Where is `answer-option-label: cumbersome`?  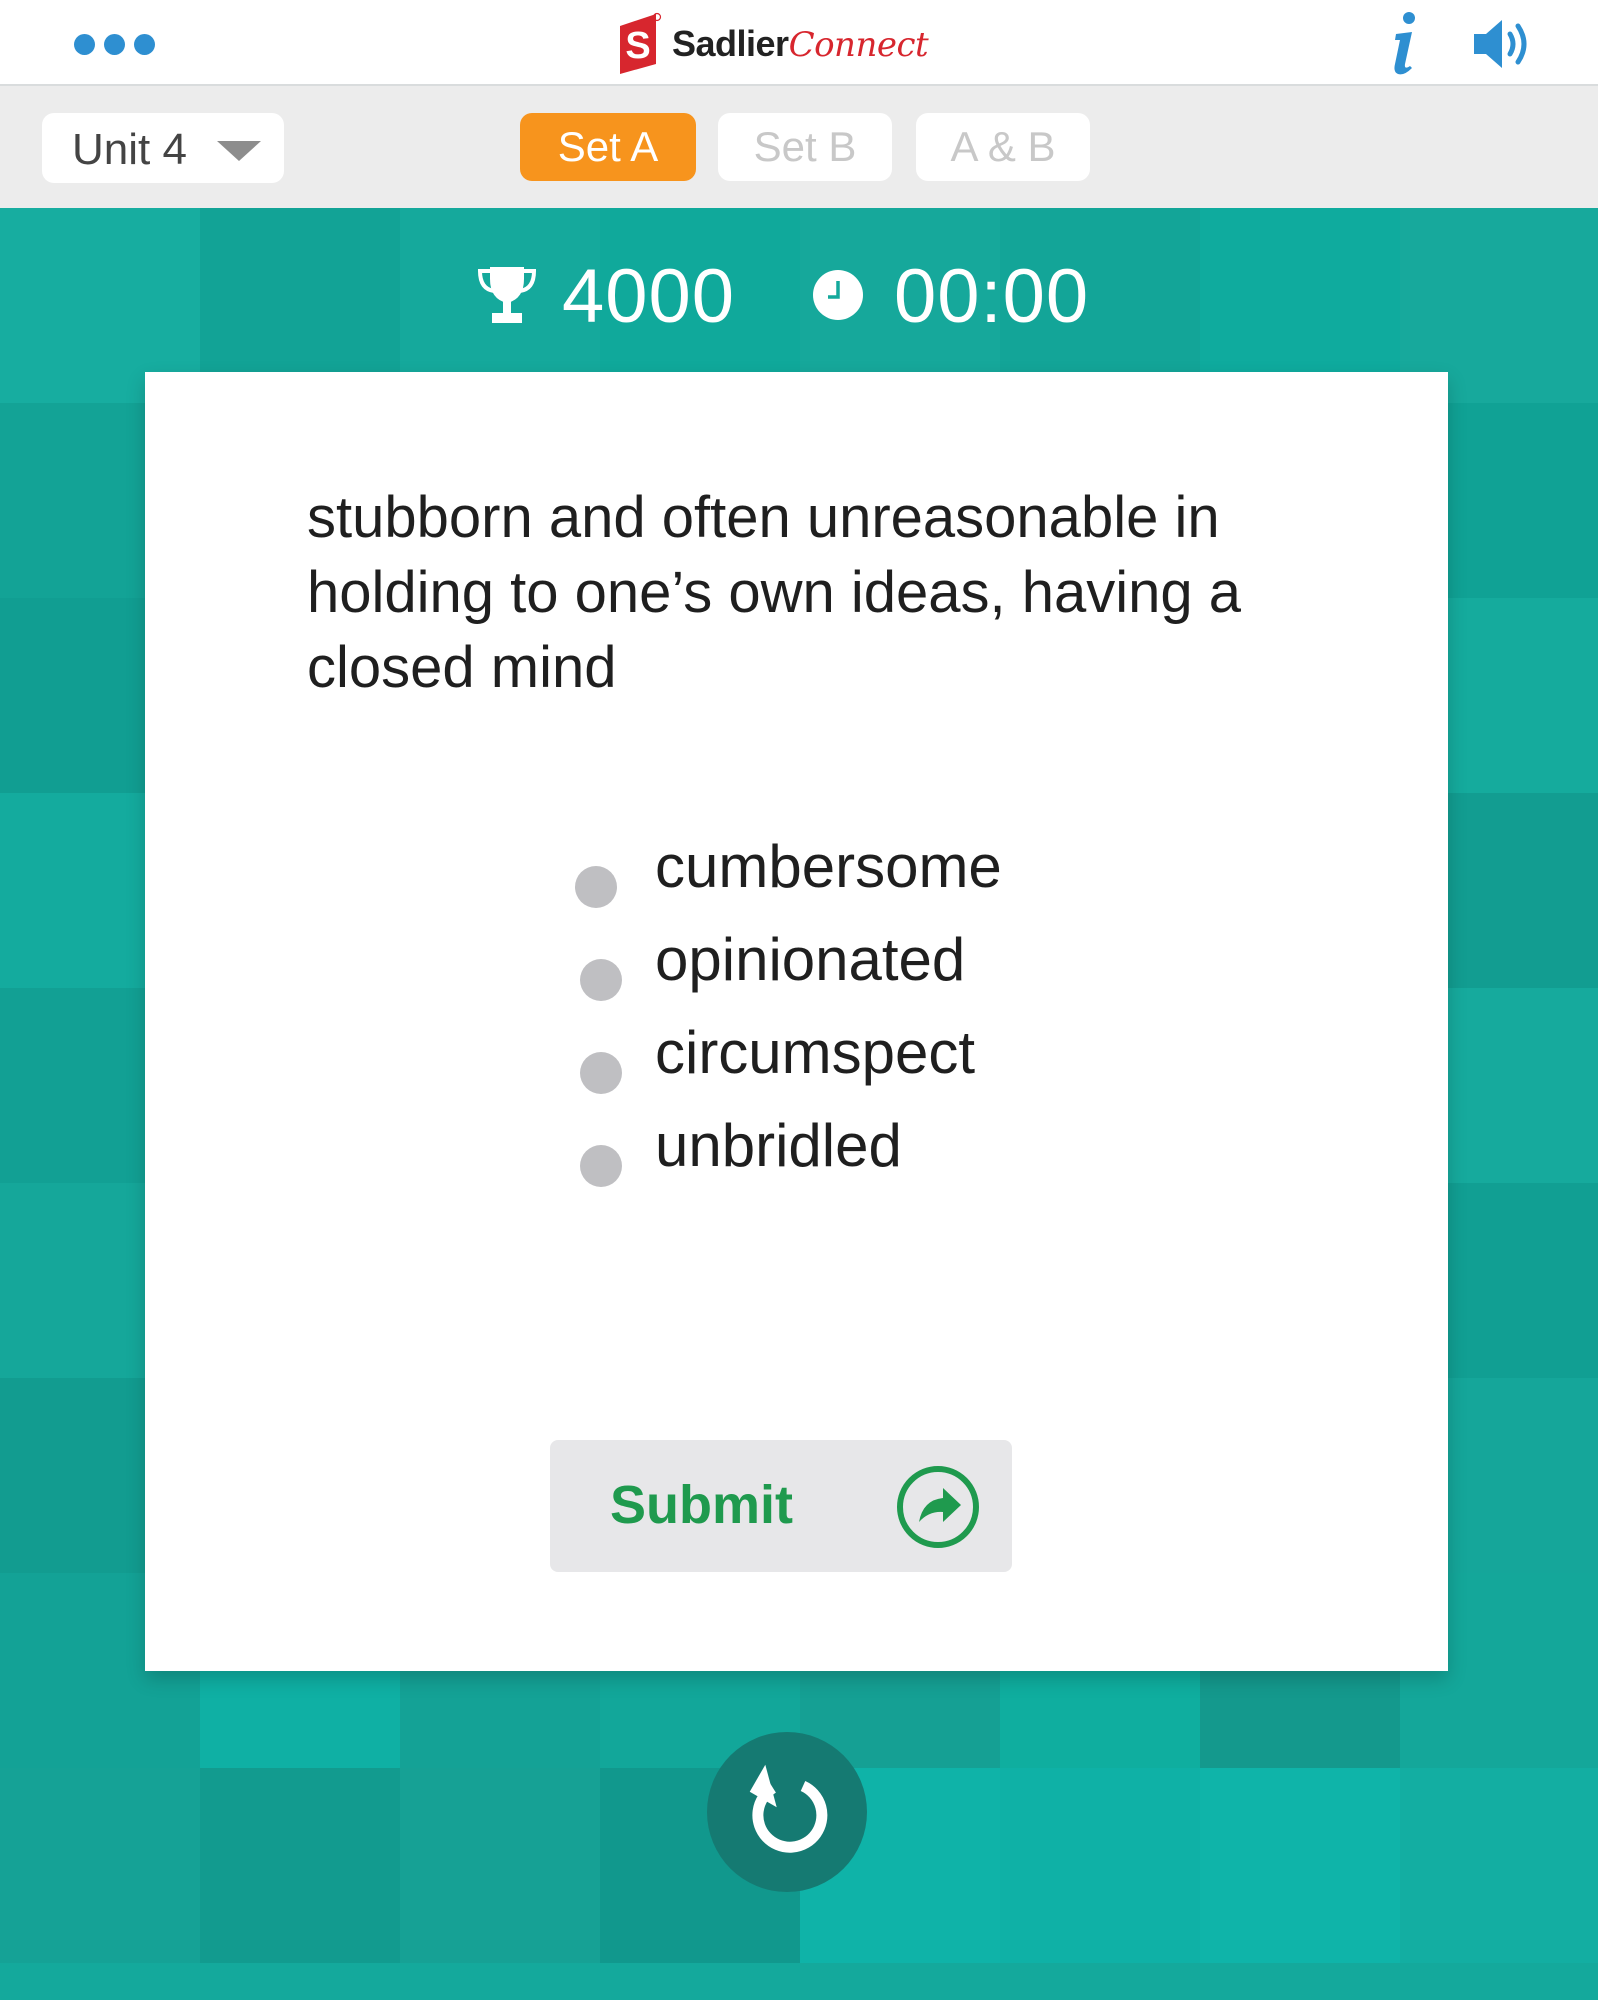 answer-option-label: cumbersome is located at coordinates (828, 866).